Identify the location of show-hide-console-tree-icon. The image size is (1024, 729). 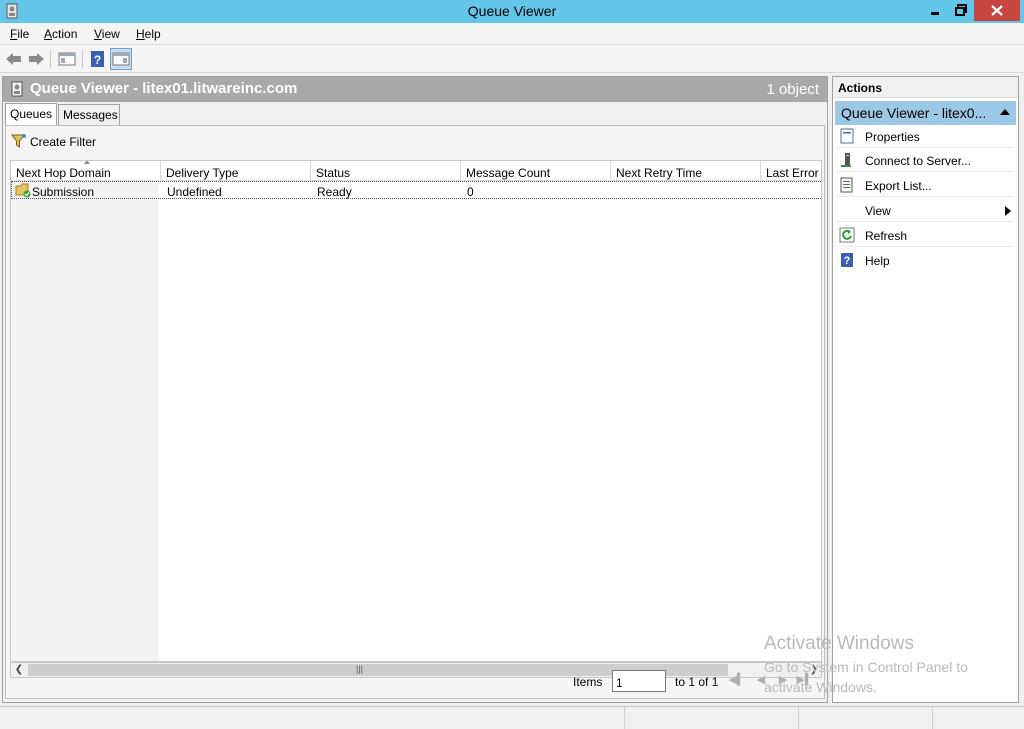
(67, 59).